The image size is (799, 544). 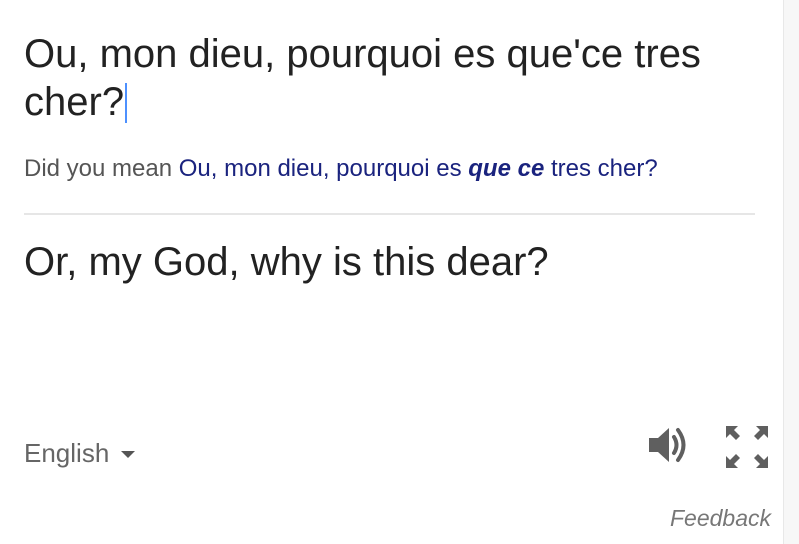 I want to click on fullscreen-icon, so click(x=747, y=447).